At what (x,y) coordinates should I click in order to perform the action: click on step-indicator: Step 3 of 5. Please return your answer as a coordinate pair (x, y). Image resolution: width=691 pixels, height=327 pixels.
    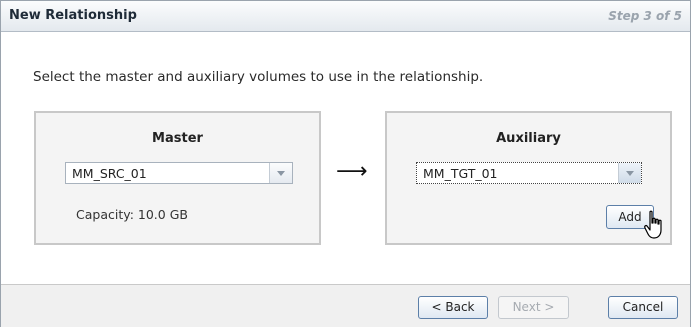
    Looking at the image, I should click on (645, 16).